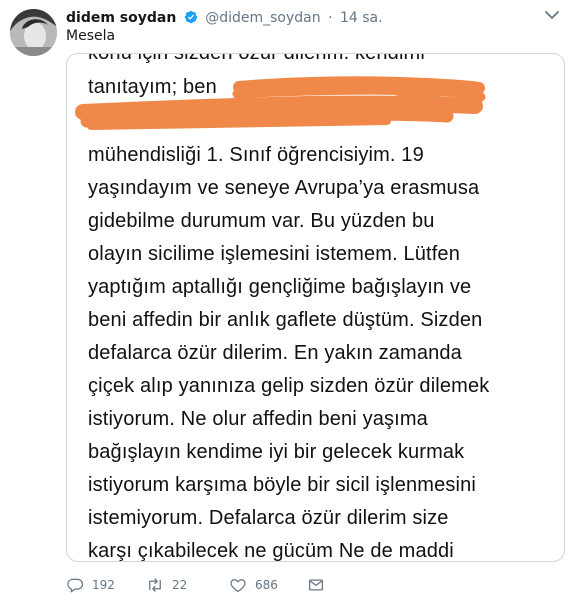 This screenshot has width=569, height=609. I want to click on direct-message-button, so click(316, 585).